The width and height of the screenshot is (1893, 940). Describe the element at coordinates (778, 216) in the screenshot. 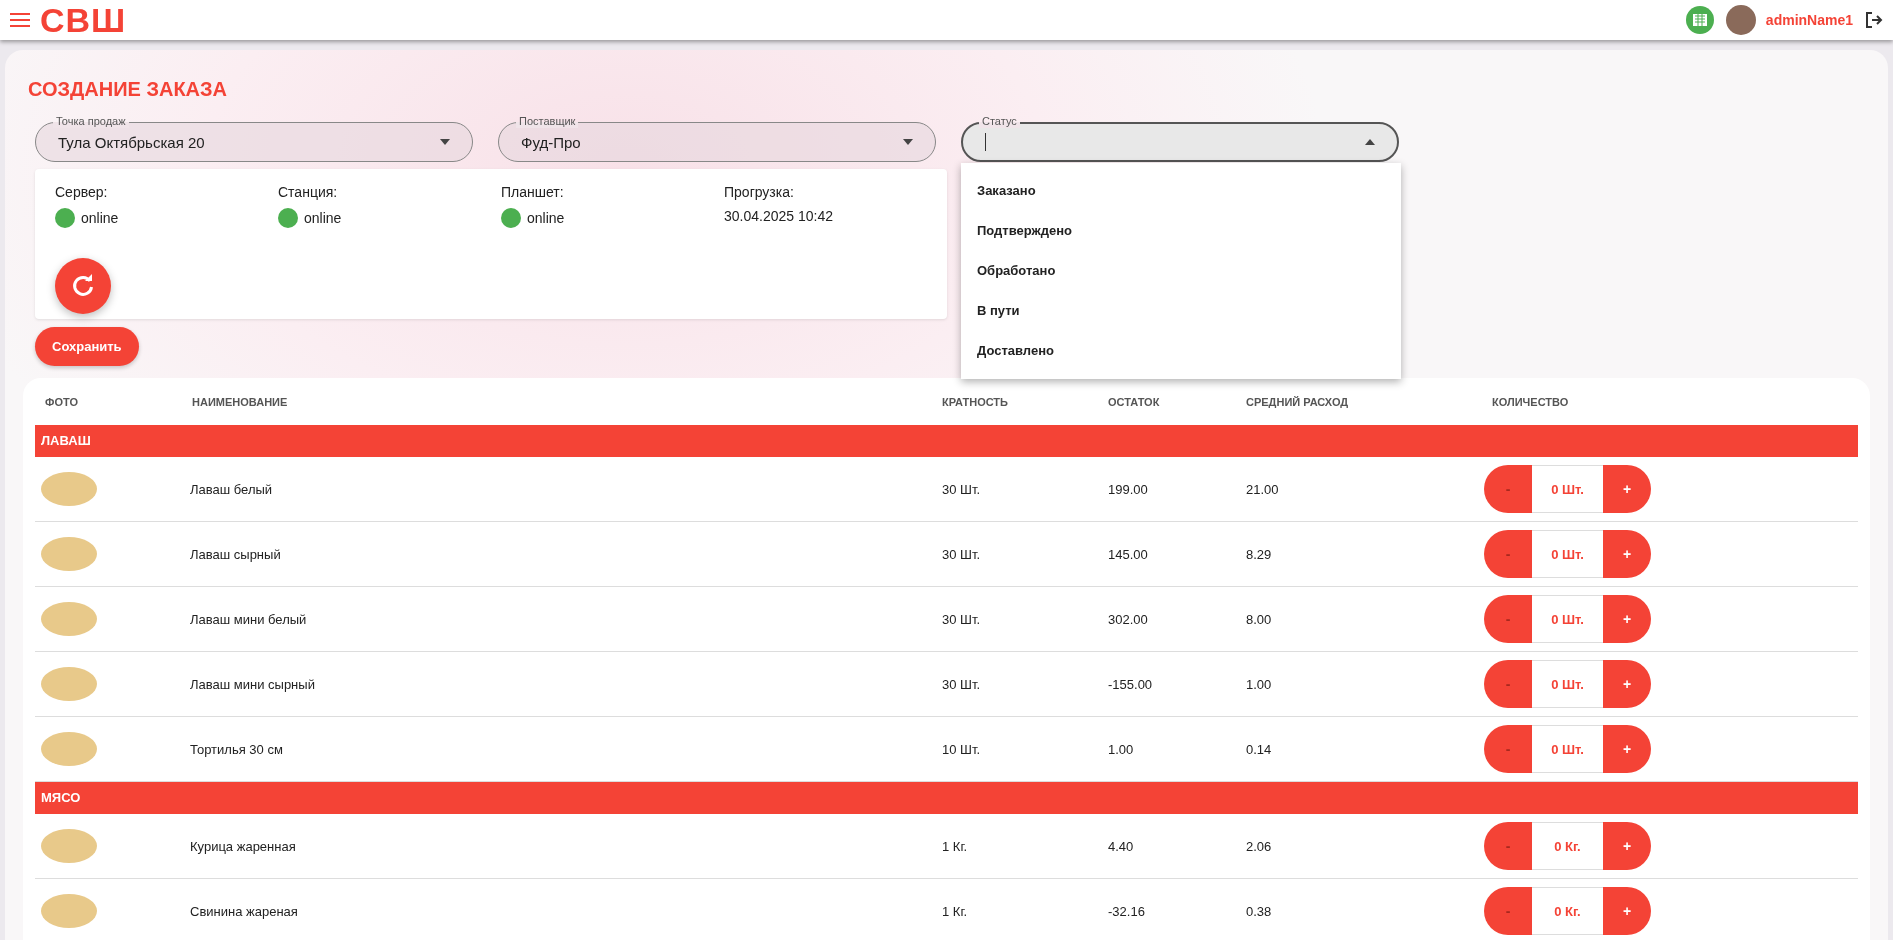

I see `status-value: 30.04.2025 10:42` at that location.